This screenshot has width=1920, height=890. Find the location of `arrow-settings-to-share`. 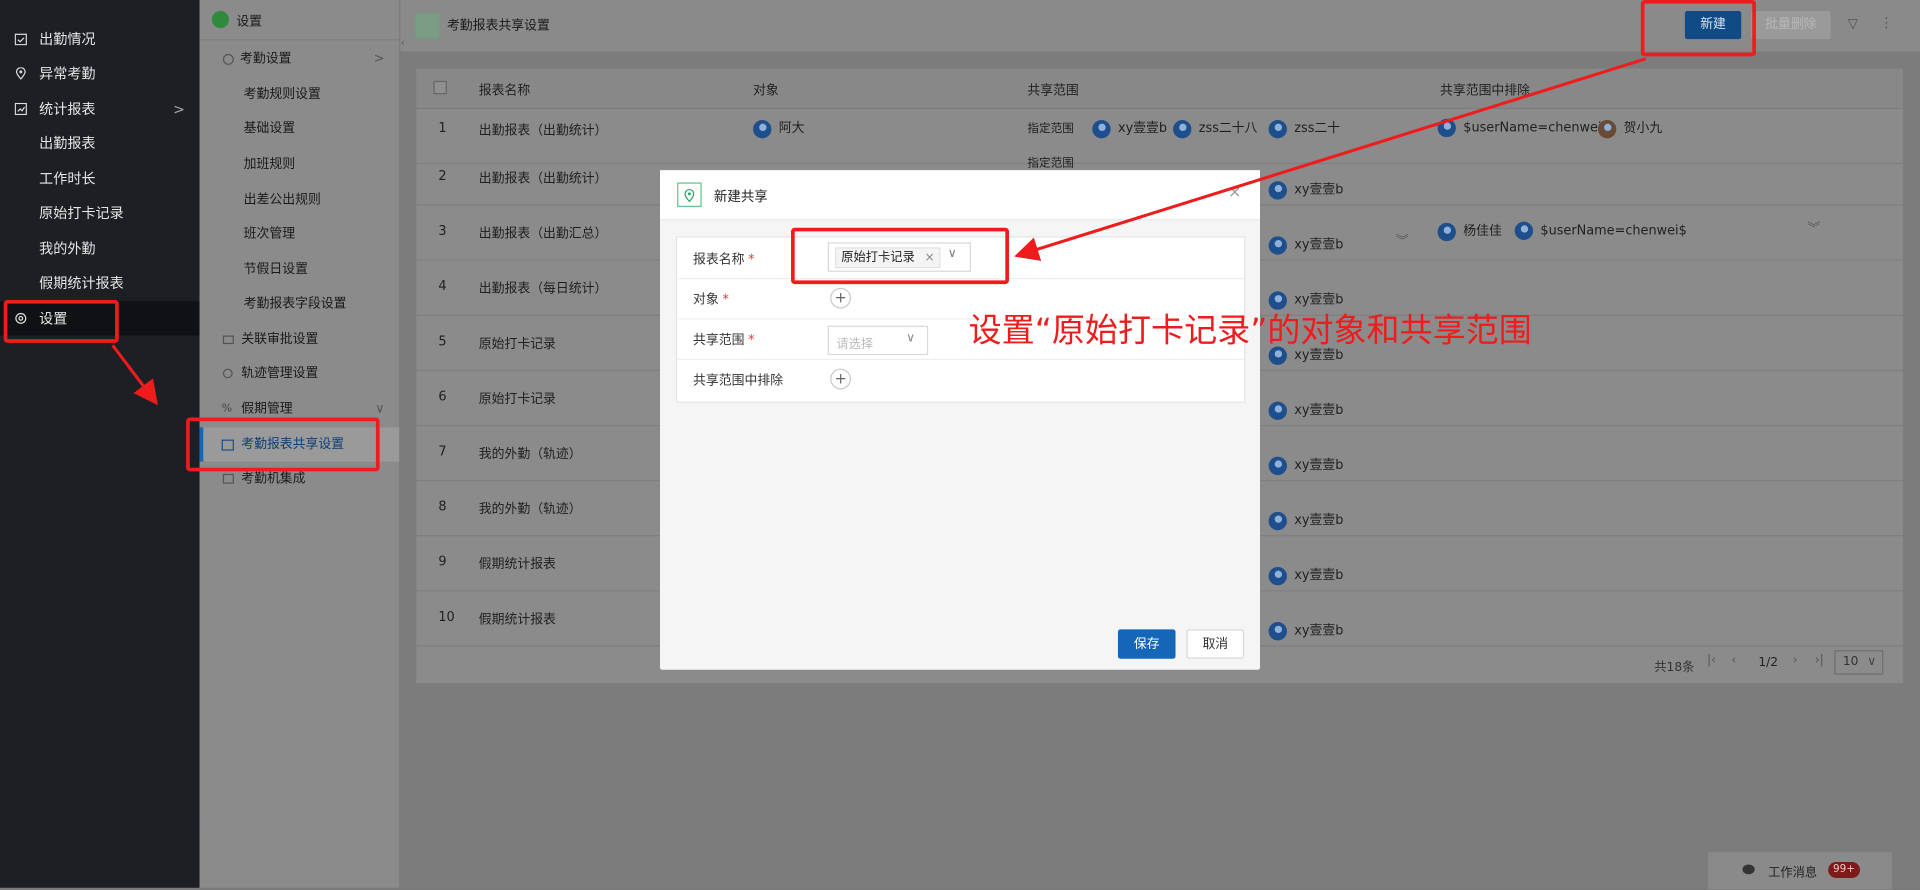

arrow-settings-to-share is located at coordinates (134, 375).